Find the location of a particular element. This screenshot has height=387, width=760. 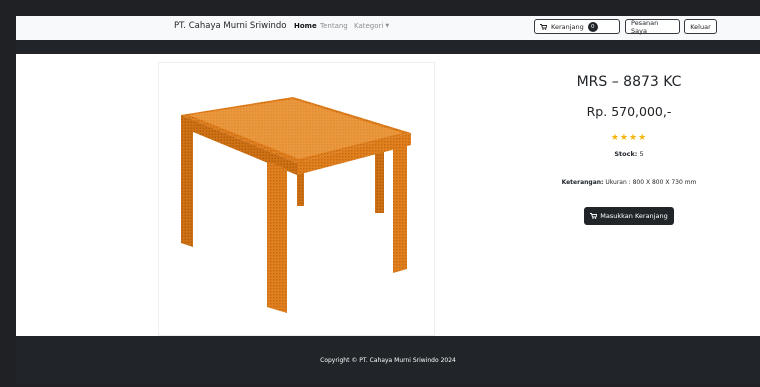

product-description: Keterangan: Ukuran : 800 X 800 X 730 mm is located at coordinates (622, 182).